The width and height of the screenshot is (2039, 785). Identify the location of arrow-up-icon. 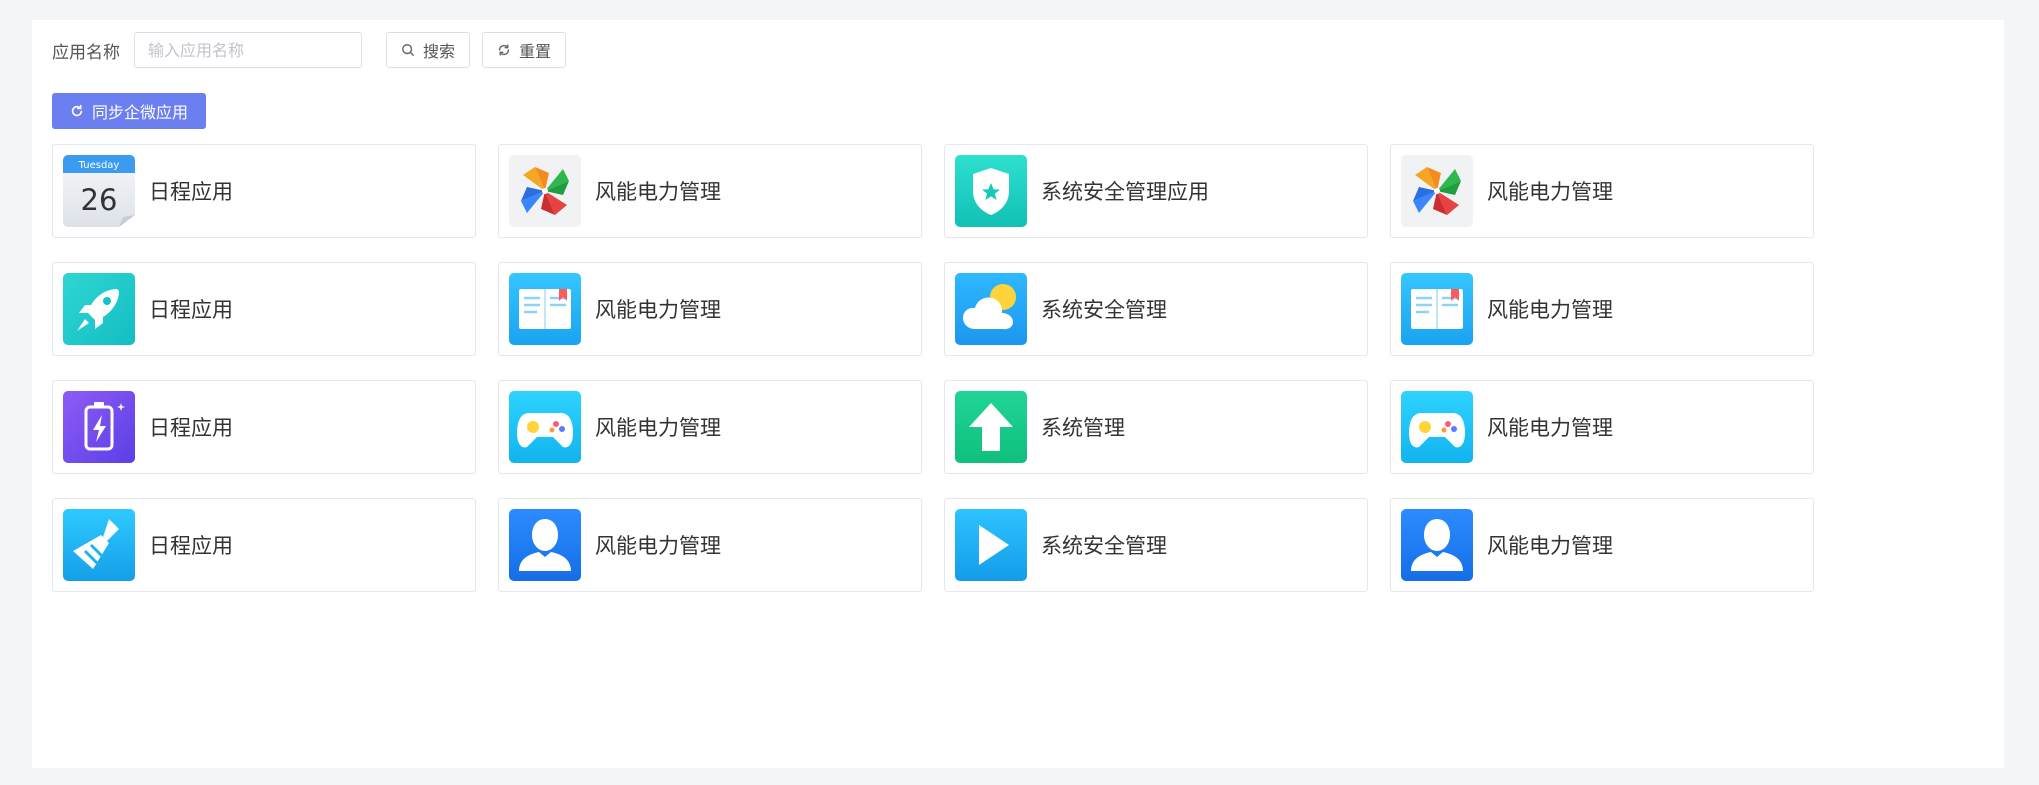
(991, 427).